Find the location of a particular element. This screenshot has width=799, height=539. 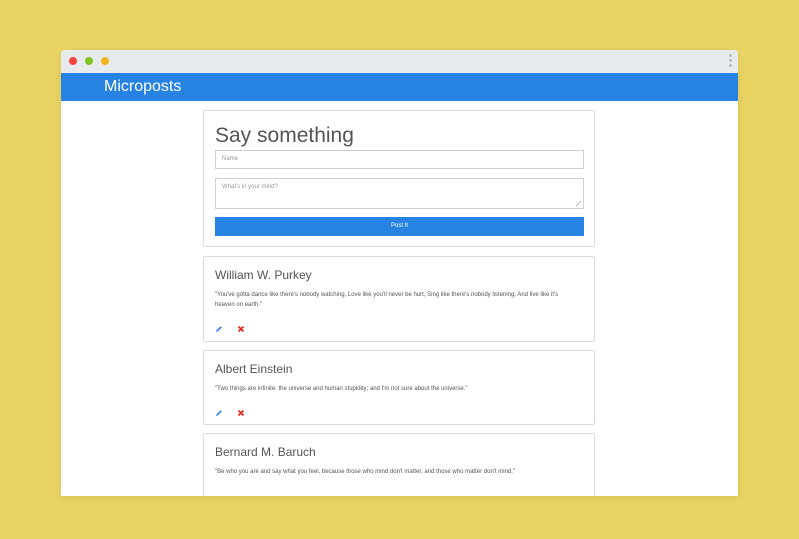

form-title: Say something is located at coordinates (284, 135).